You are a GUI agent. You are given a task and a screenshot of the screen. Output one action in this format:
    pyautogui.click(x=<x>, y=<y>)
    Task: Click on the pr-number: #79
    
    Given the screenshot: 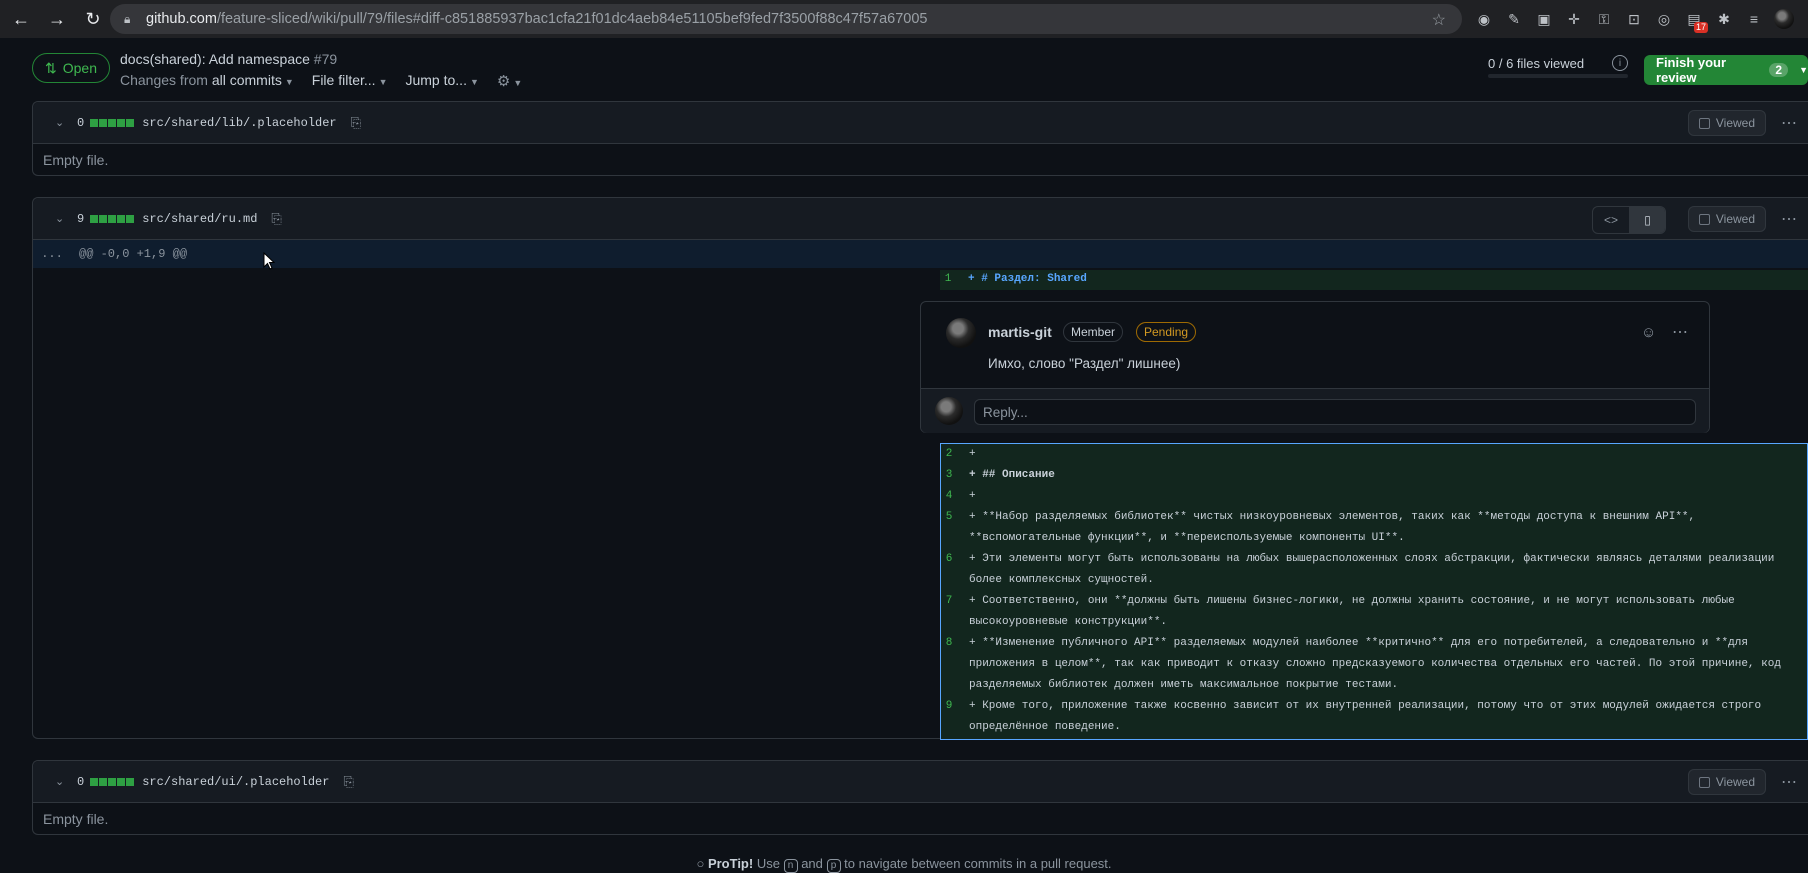 What is the action you would take?
    pyautogui.click(x=325, y=59)
    